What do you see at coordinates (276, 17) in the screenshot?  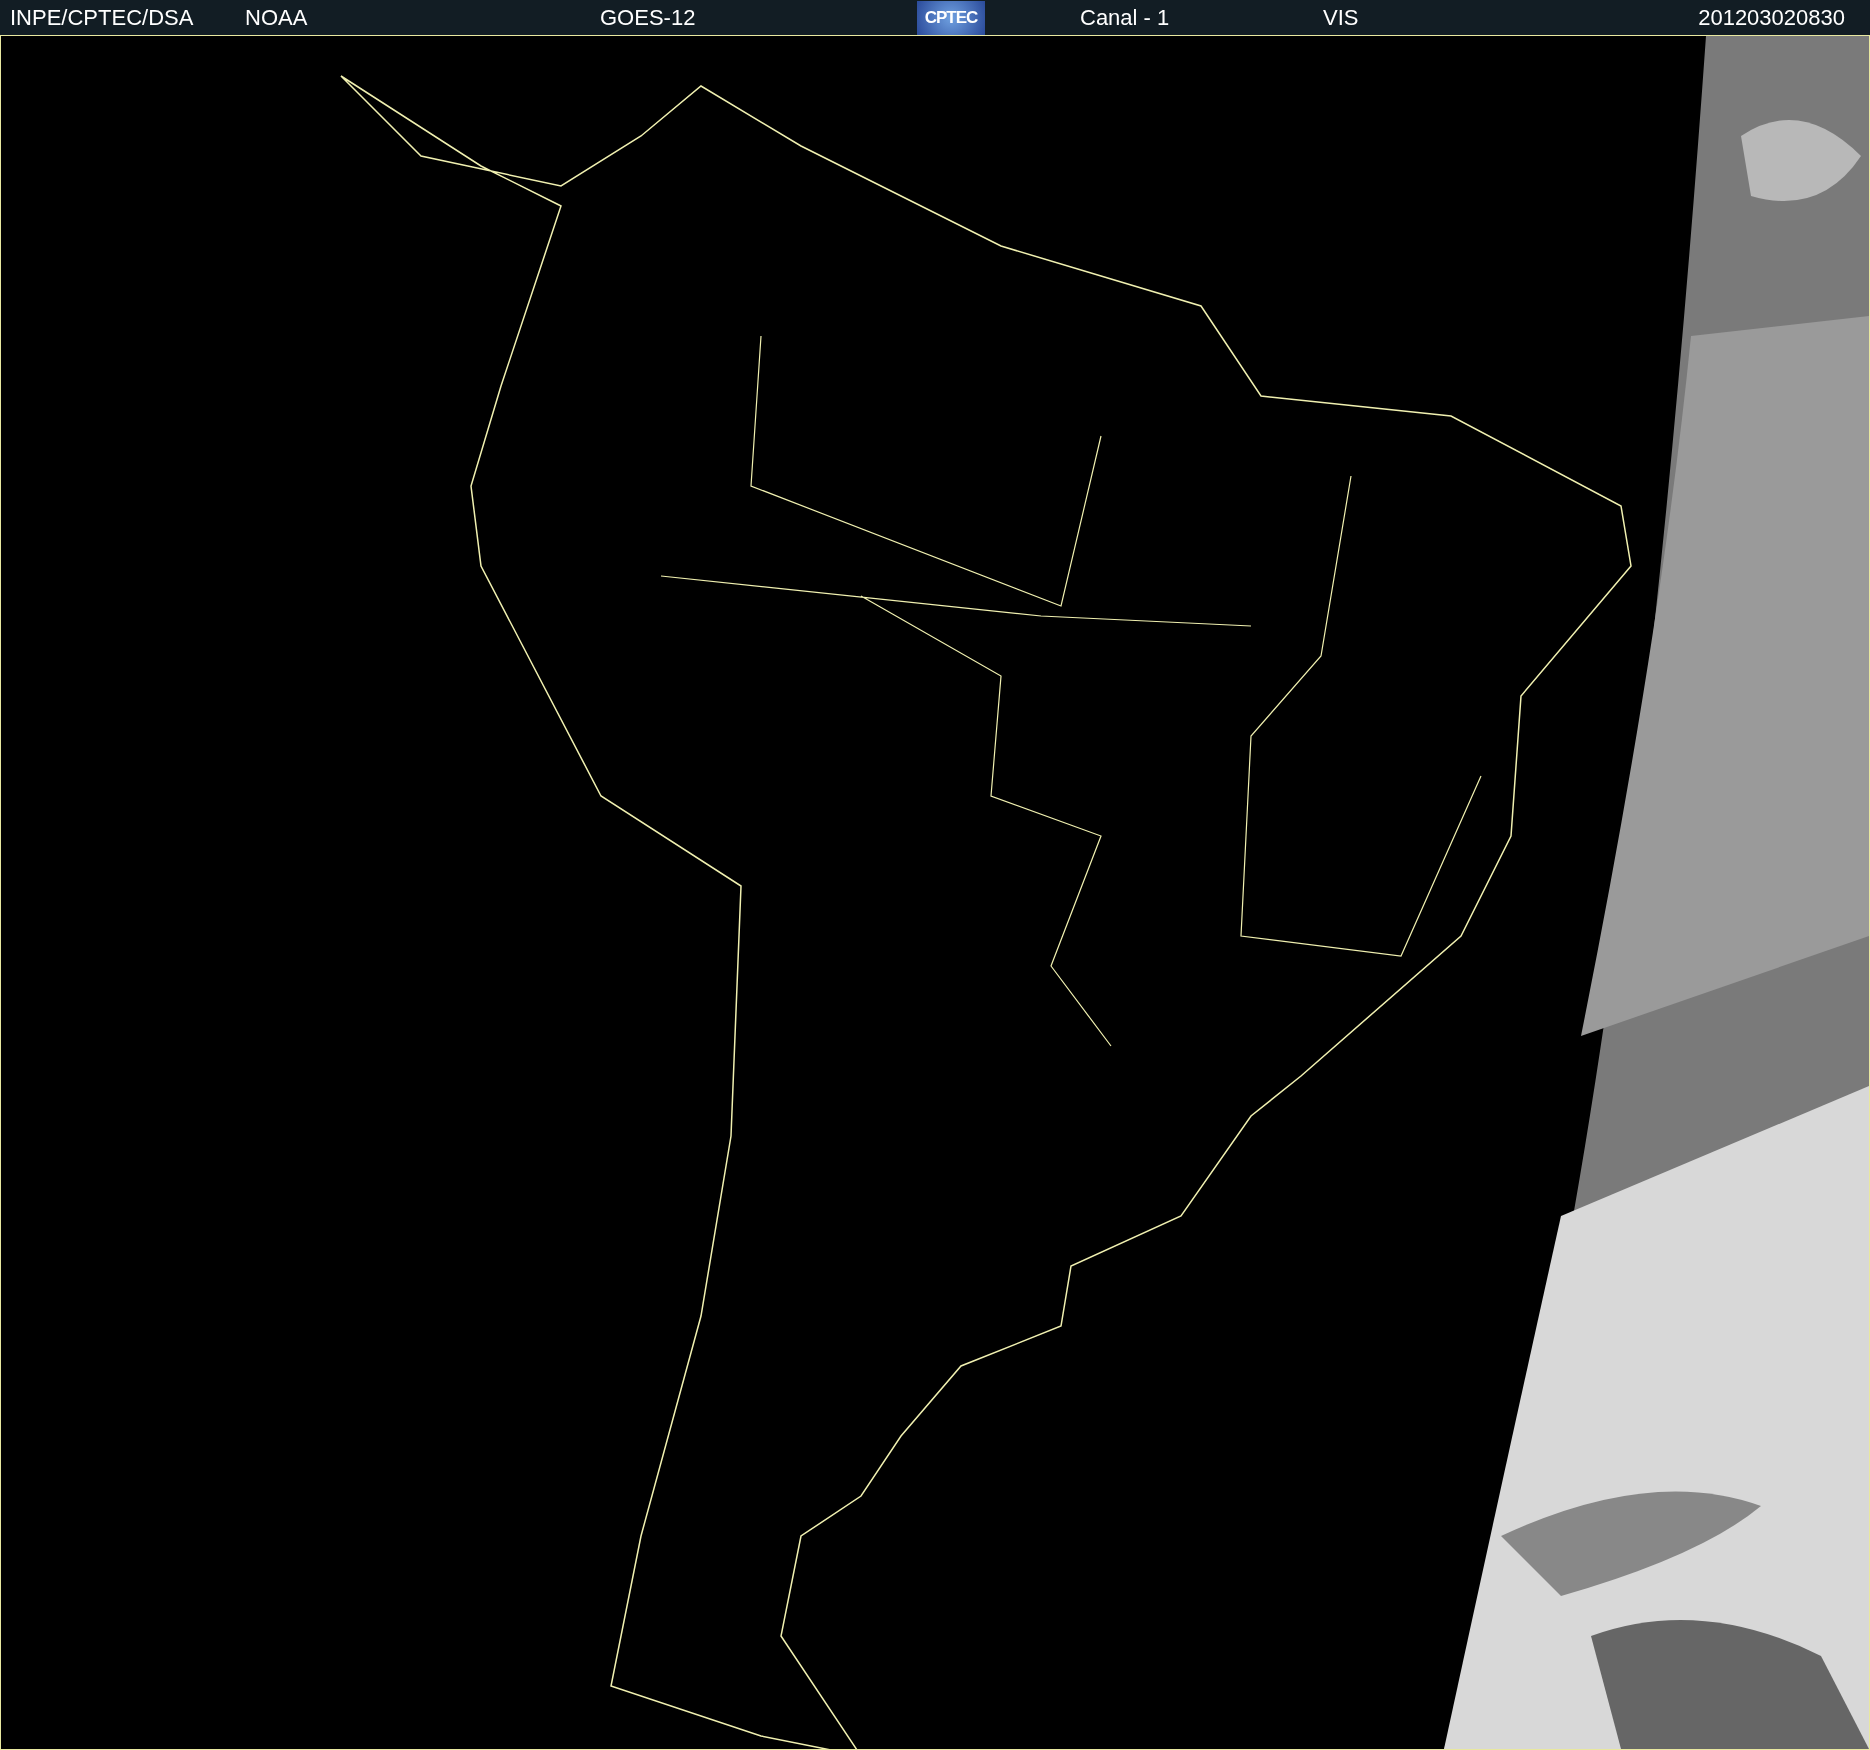 I see `header-label: NOAA` at bounding box center [276, 17].